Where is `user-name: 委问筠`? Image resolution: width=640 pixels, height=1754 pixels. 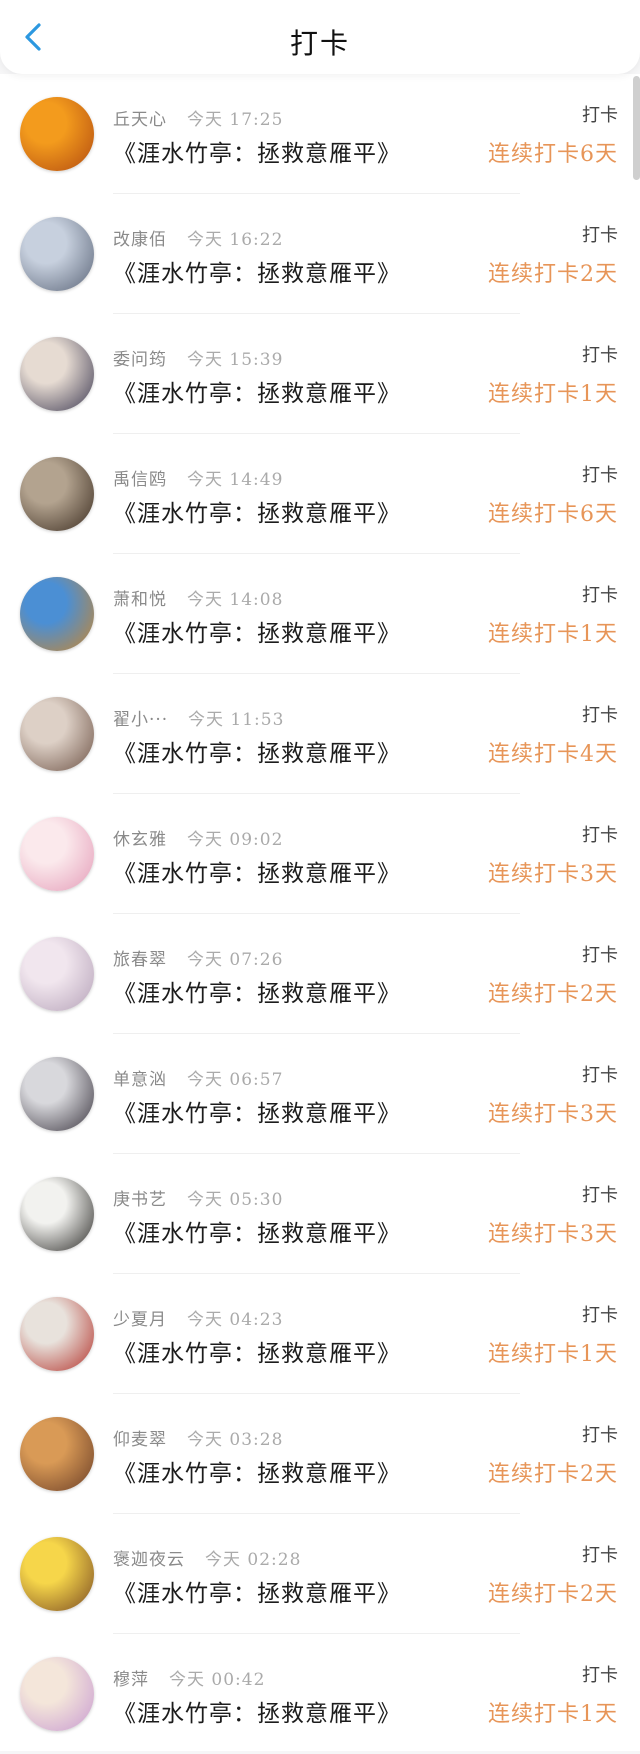
user-name: 委问筠 is located at coordinates (140, 360).